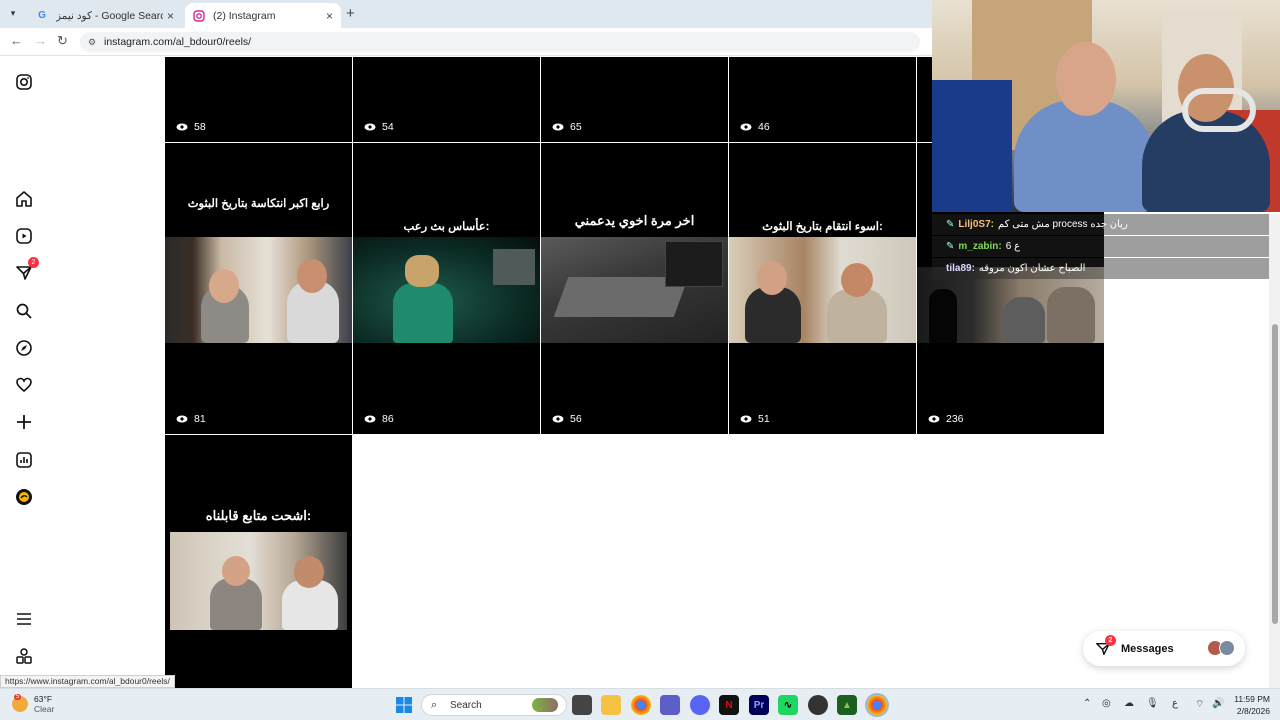 The image size is (1280, 720). What do you see at coordinates (1106, 246) in the screenshot?
I see `chat-message: ✎ m_zabin: 6 ع` at bounding box center [1106, 246].